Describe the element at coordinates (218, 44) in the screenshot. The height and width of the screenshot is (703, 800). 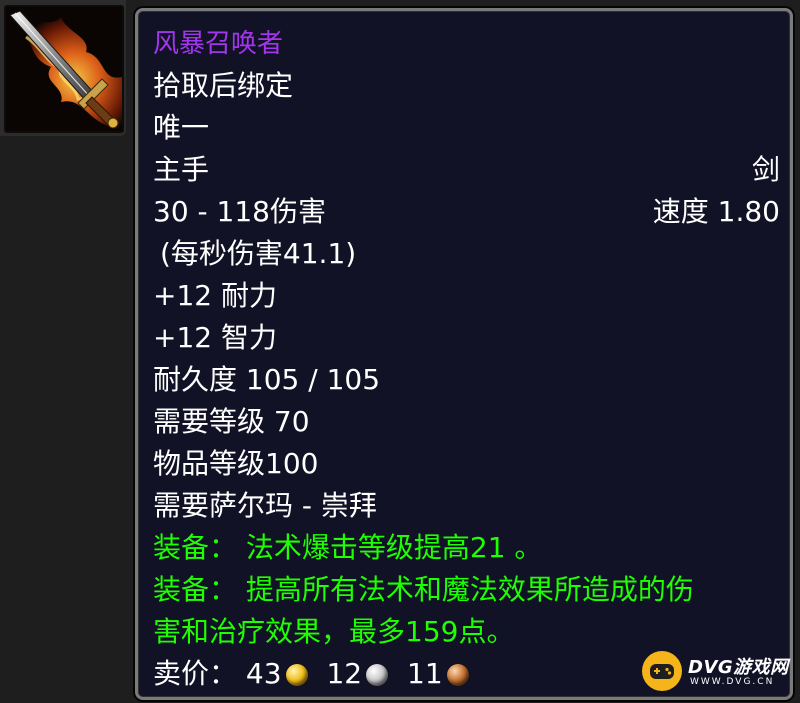
I see `item-name: 风暴召唤者` at that location.